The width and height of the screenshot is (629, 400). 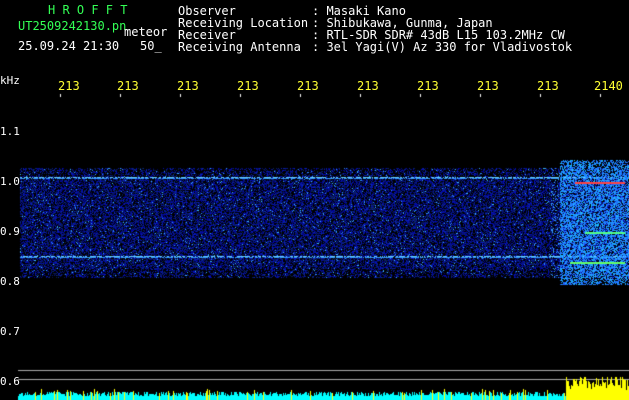 I want to click on y-tick: 0.7, so click(x=10, y=331).